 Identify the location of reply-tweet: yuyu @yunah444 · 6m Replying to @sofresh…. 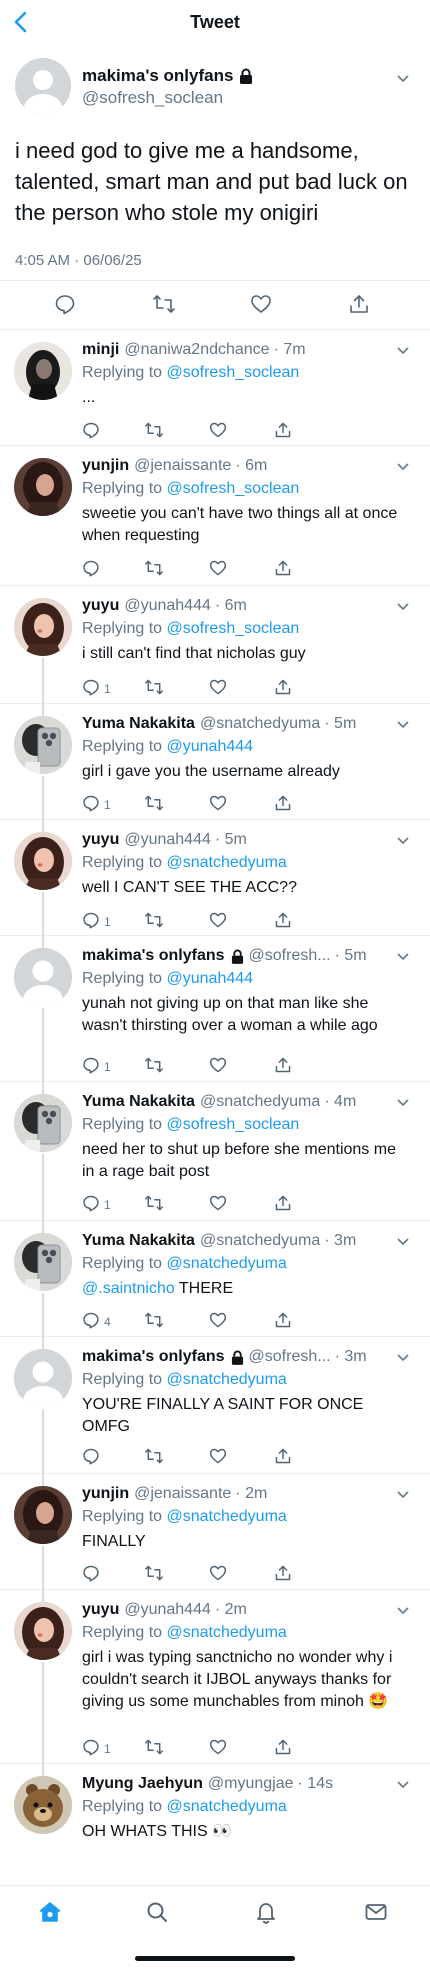
(215, 651).